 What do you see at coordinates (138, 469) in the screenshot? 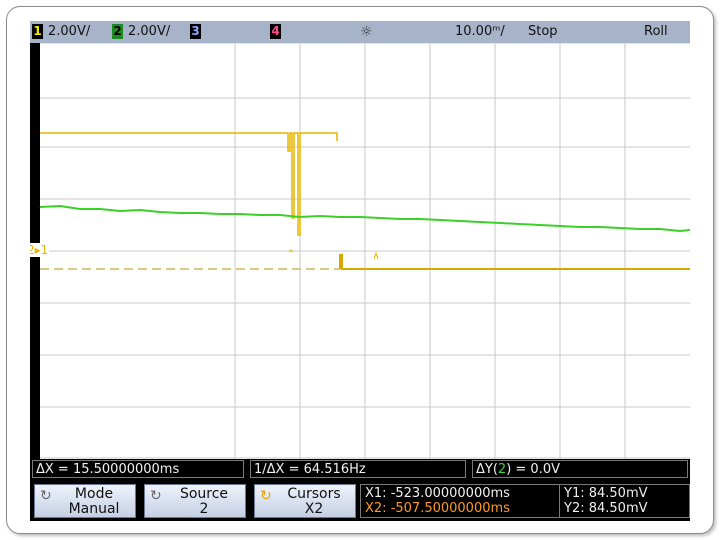
I see `delta-x-readout: ΔX = 15.50000000ms` at bounding box center [138, 469].